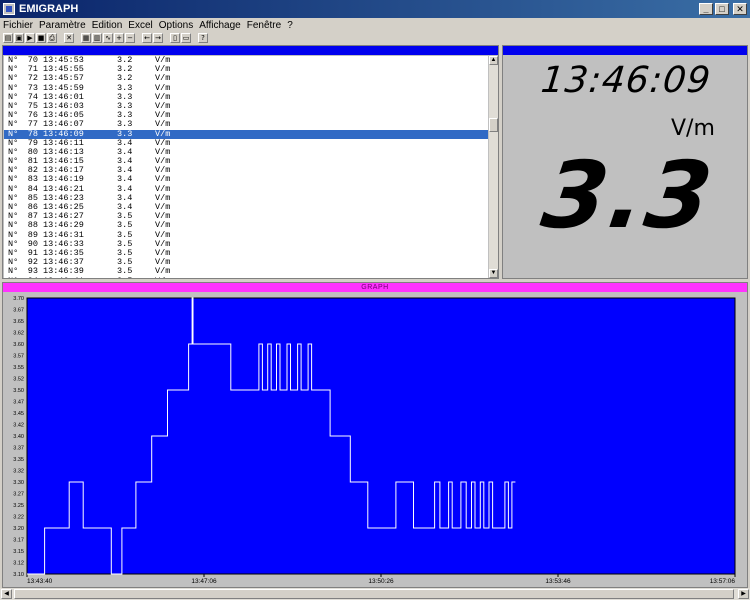 This screenshot has width=750, height=600. Describe the element at coordinates (49, 9) in the screenshot. I see `window-title: EMIGRAPH` at that location.